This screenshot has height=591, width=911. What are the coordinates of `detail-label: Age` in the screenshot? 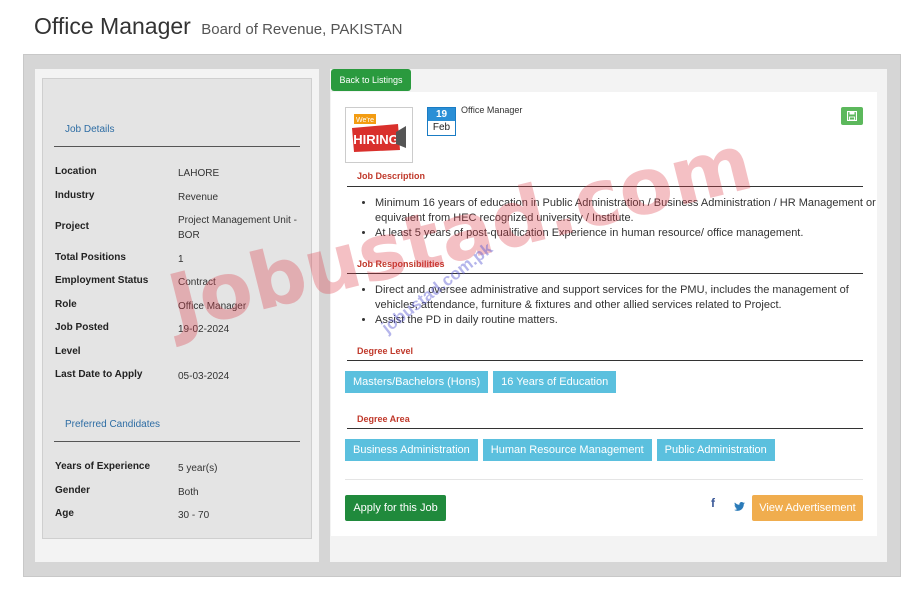 It's located at (64, 513).